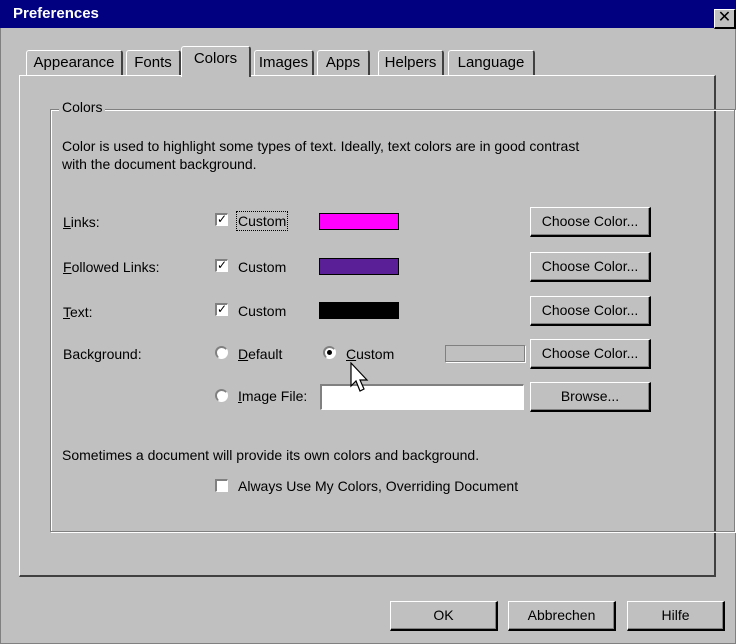  Describe the element at coordinates (82, 107) in the screenshot. I see `colors-group-title: Colors` at that location.